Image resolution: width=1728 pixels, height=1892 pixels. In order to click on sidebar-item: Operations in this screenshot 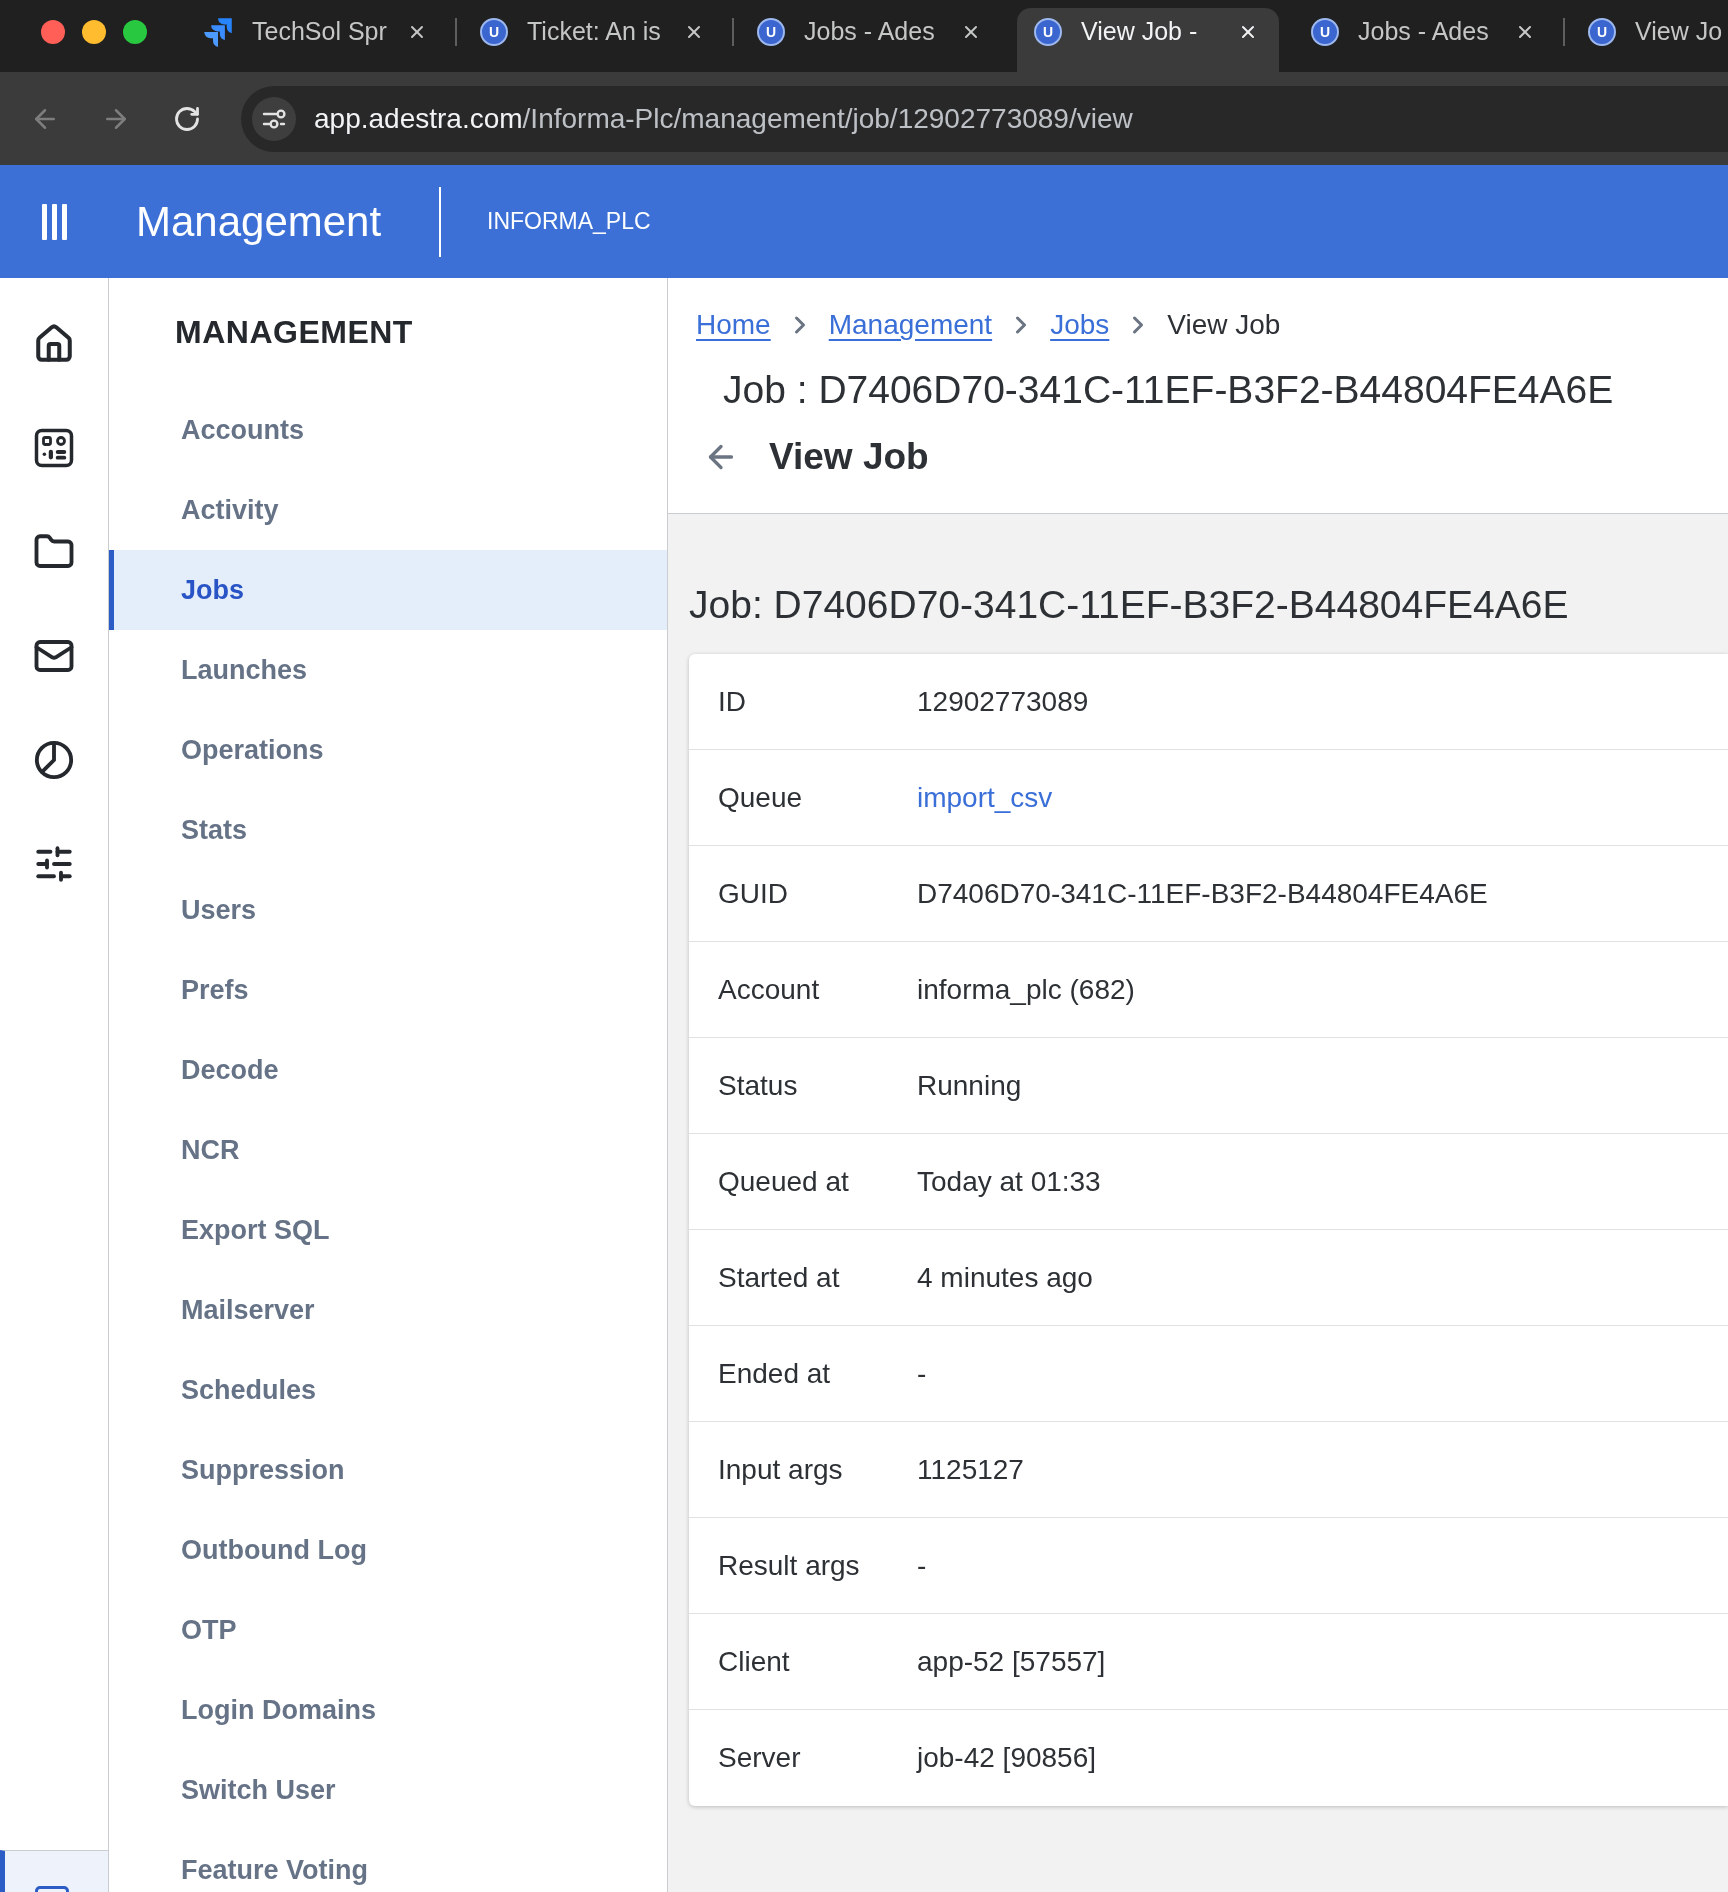, I will do `click(388, 750)`.